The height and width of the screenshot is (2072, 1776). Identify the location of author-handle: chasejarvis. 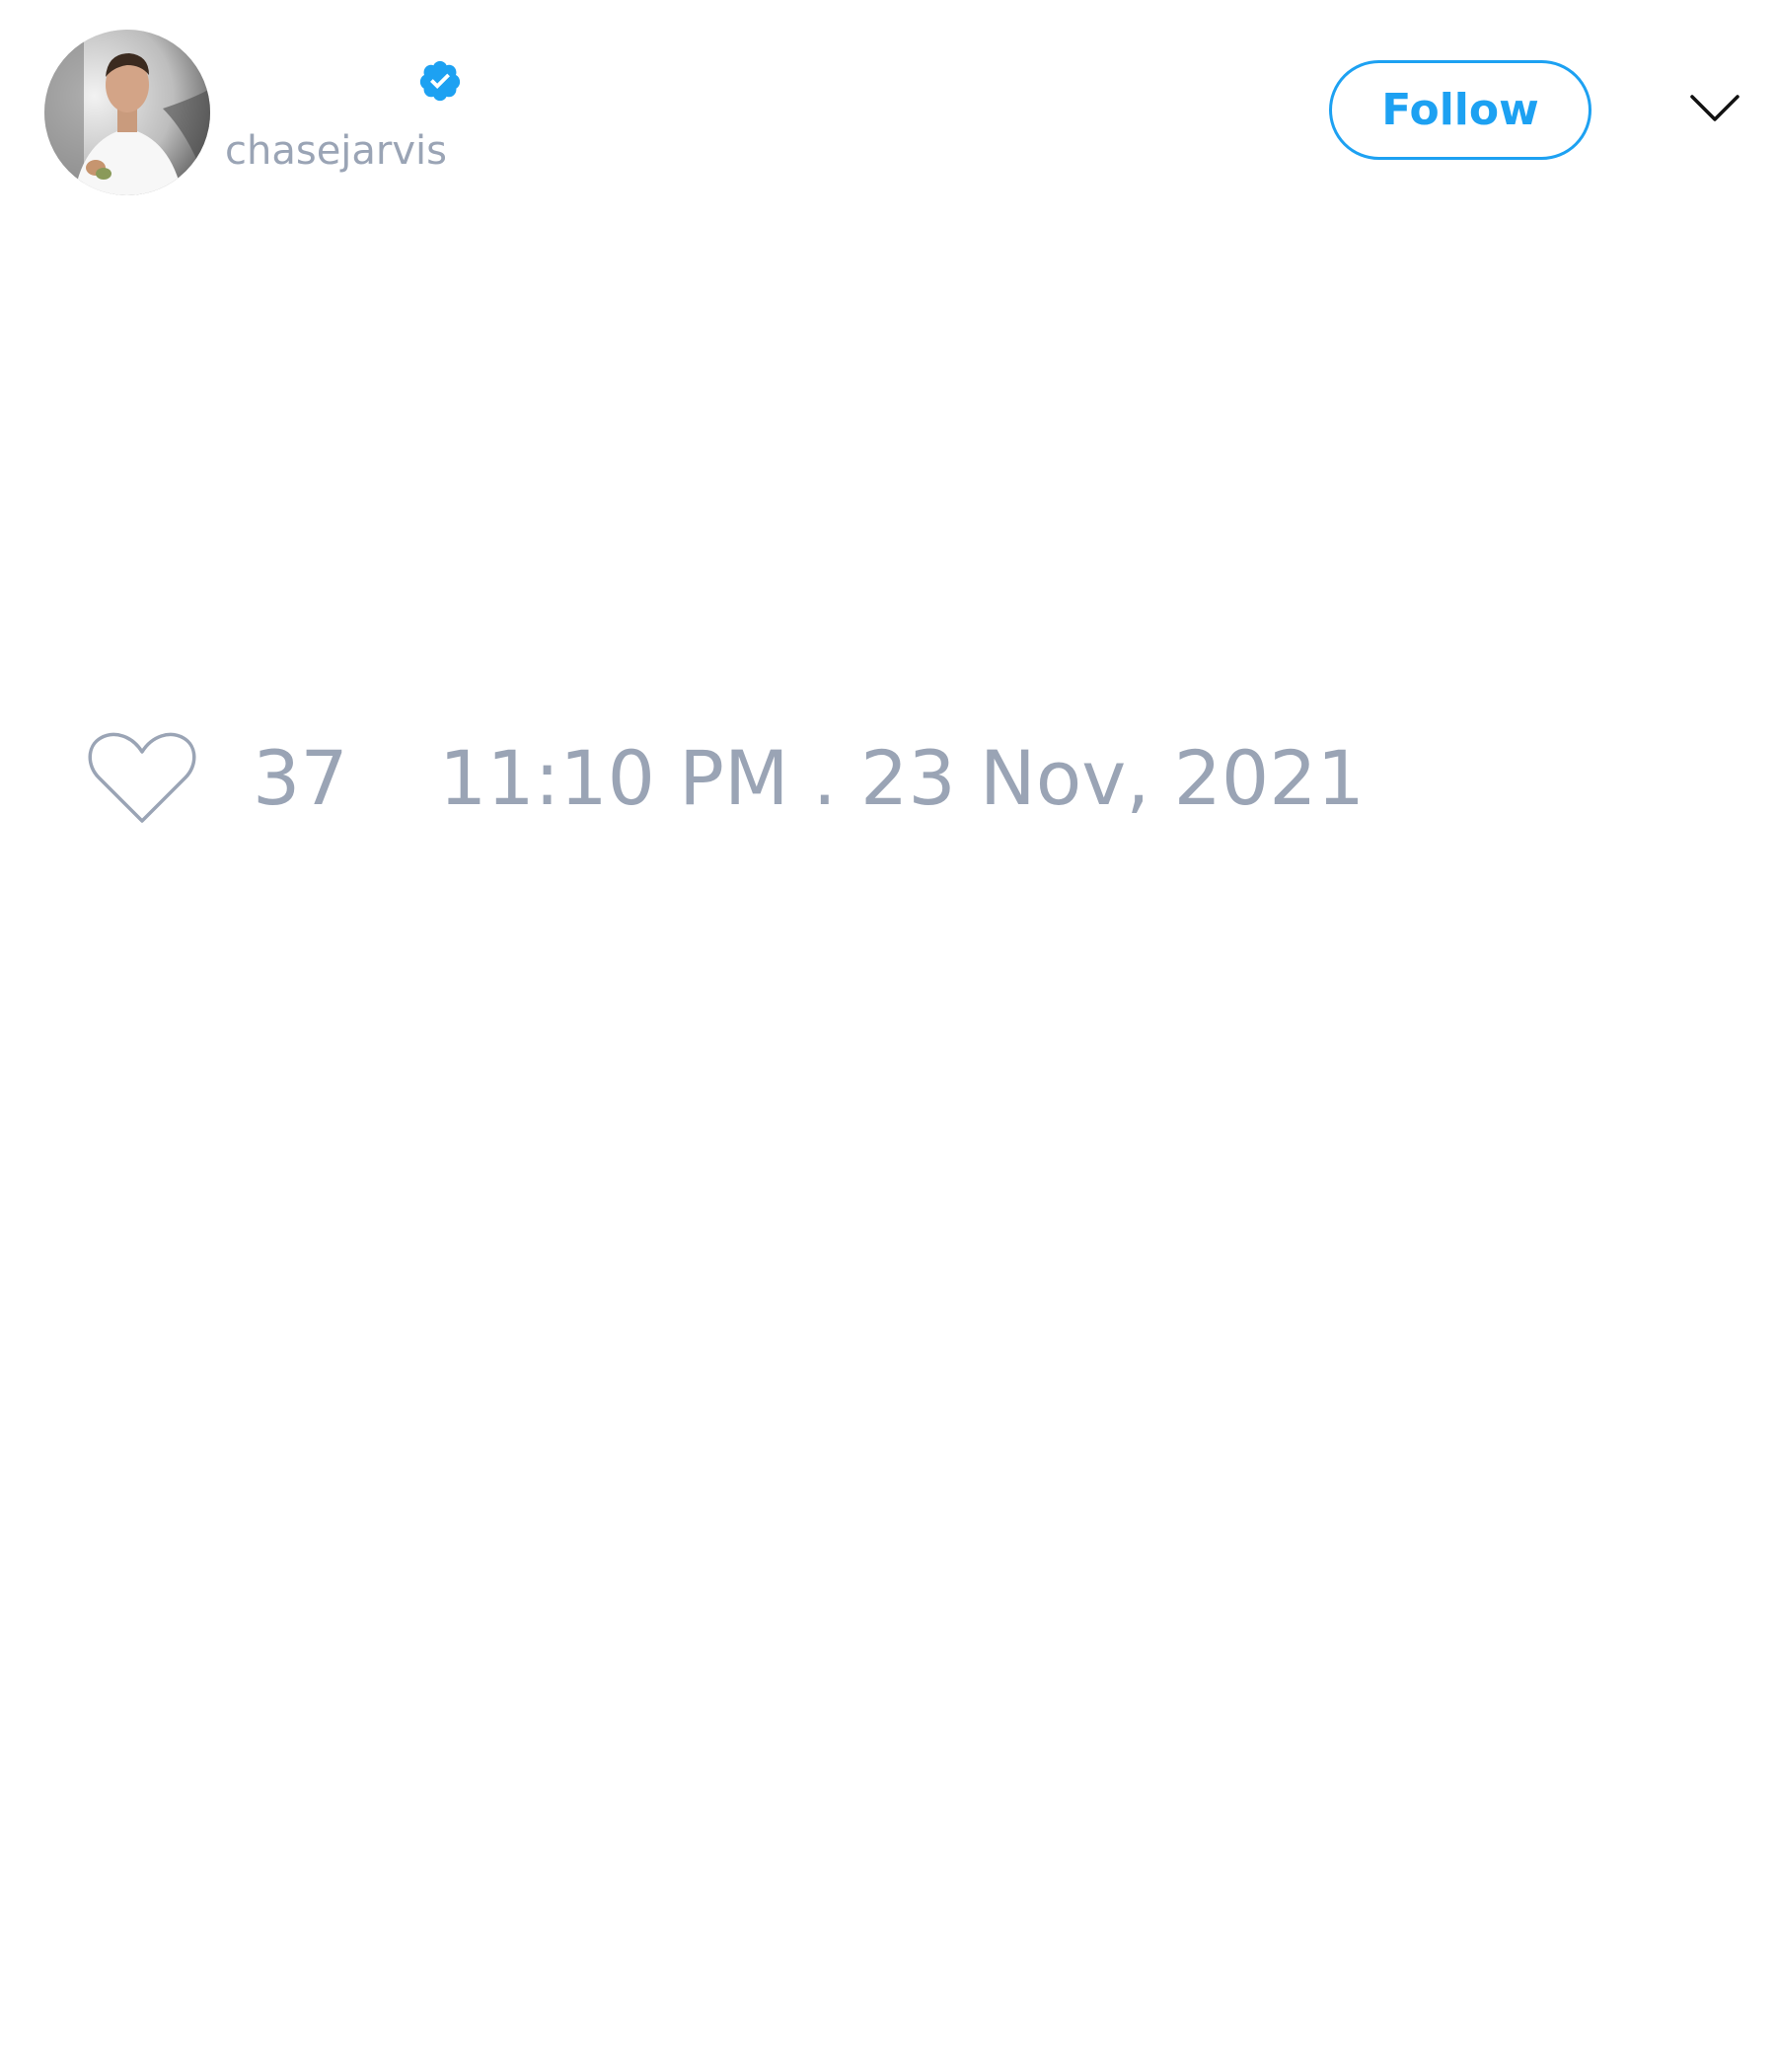
(336, 151).